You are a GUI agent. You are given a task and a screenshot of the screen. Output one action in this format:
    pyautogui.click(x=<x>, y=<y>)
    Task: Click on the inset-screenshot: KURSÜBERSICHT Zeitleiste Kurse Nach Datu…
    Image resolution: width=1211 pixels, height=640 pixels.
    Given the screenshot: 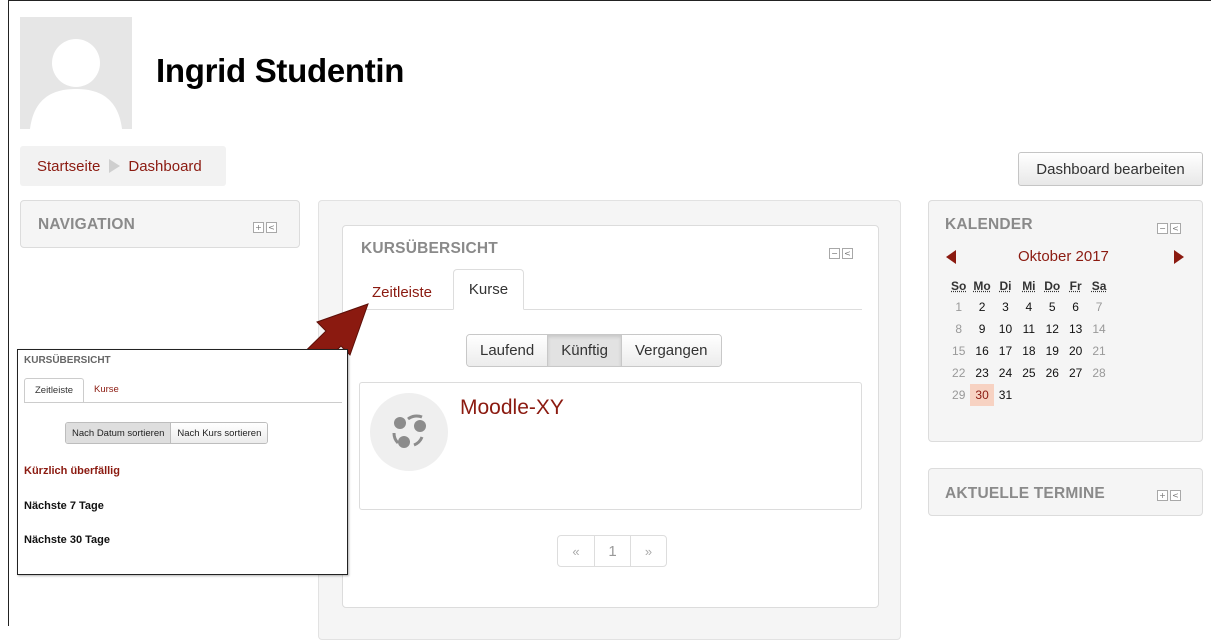 What is the action you would take?
    pyautogui.click(x=182, y=462)
    